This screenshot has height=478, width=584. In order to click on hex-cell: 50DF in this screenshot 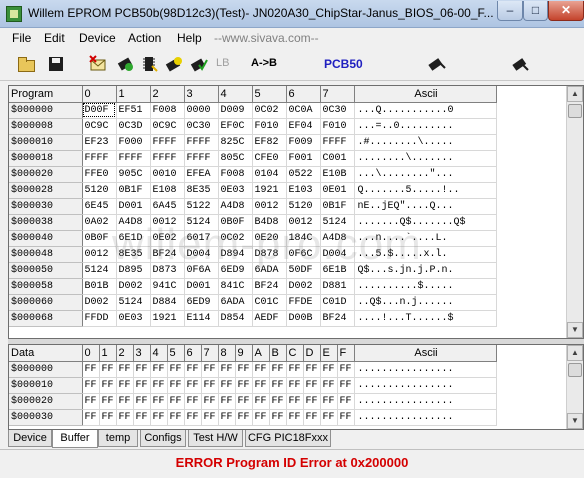, I will do `click(303, 270)`.